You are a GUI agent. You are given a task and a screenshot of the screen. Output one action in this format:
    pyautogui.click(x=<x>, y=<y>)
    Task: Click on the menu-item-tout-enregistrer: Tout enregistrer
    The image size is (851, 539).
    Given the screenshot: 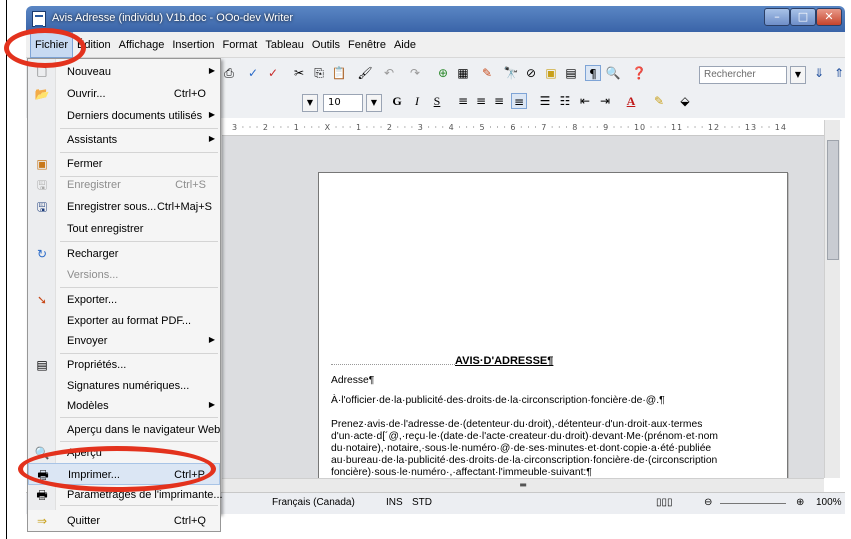 What is the action you would take?
    pyautogui.click(x=124, y=229)
    